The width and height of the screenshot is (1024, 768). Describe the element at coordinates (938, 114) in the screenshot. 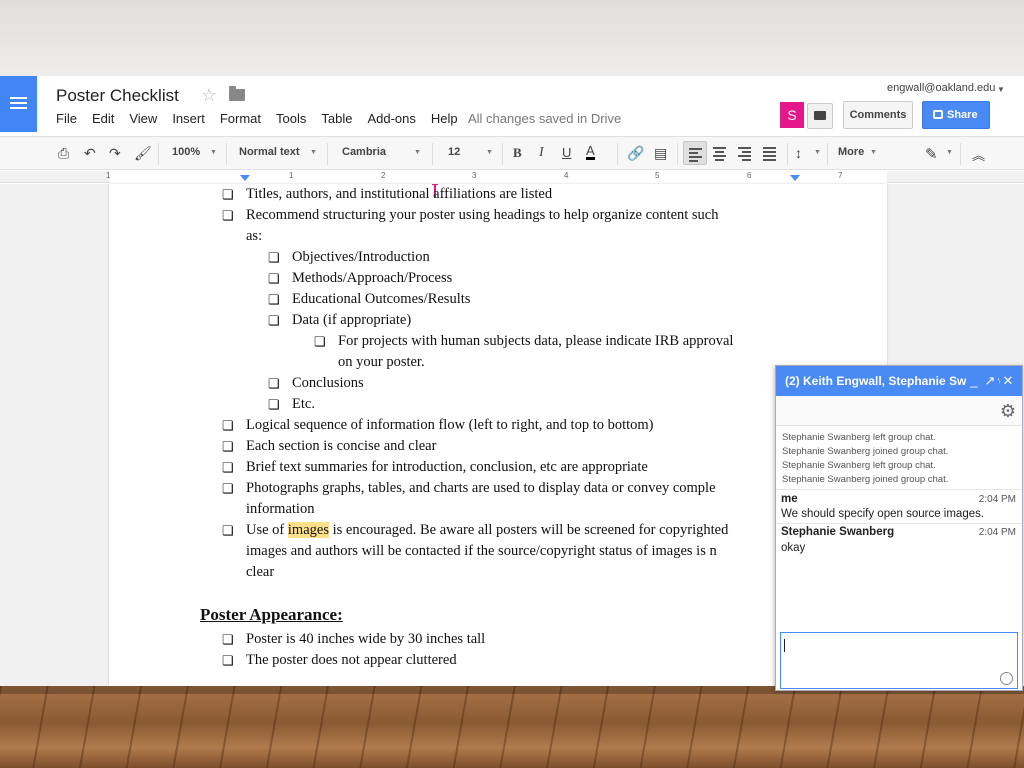

I see `share-lock-icon` at that location.